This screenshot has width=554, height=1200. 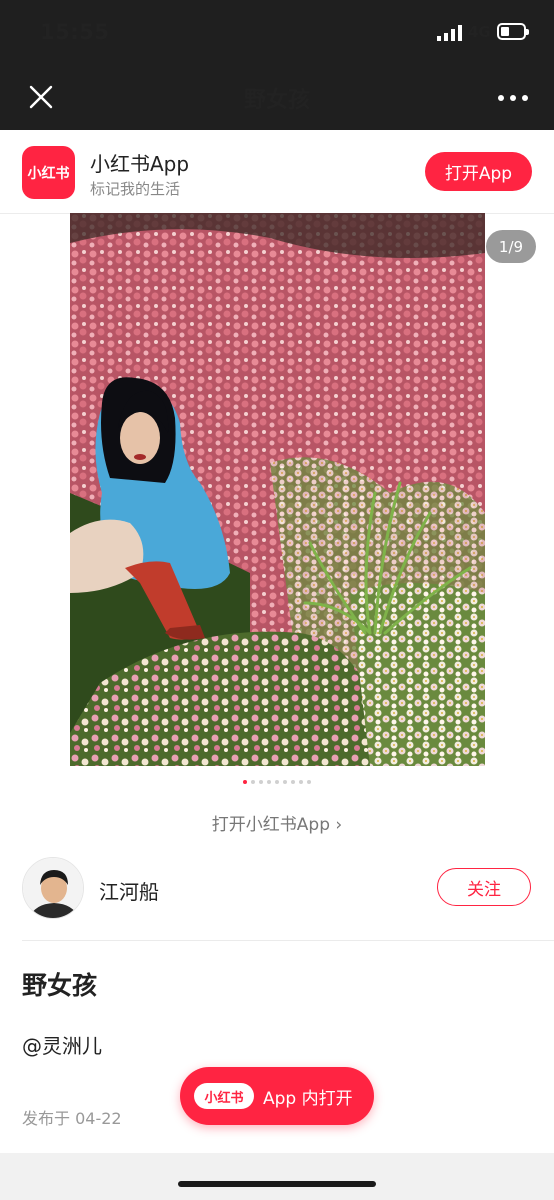 What do you see at coordinates (288, 940) in the screenshot?
I see `divider` at bounding box center [288, 940].